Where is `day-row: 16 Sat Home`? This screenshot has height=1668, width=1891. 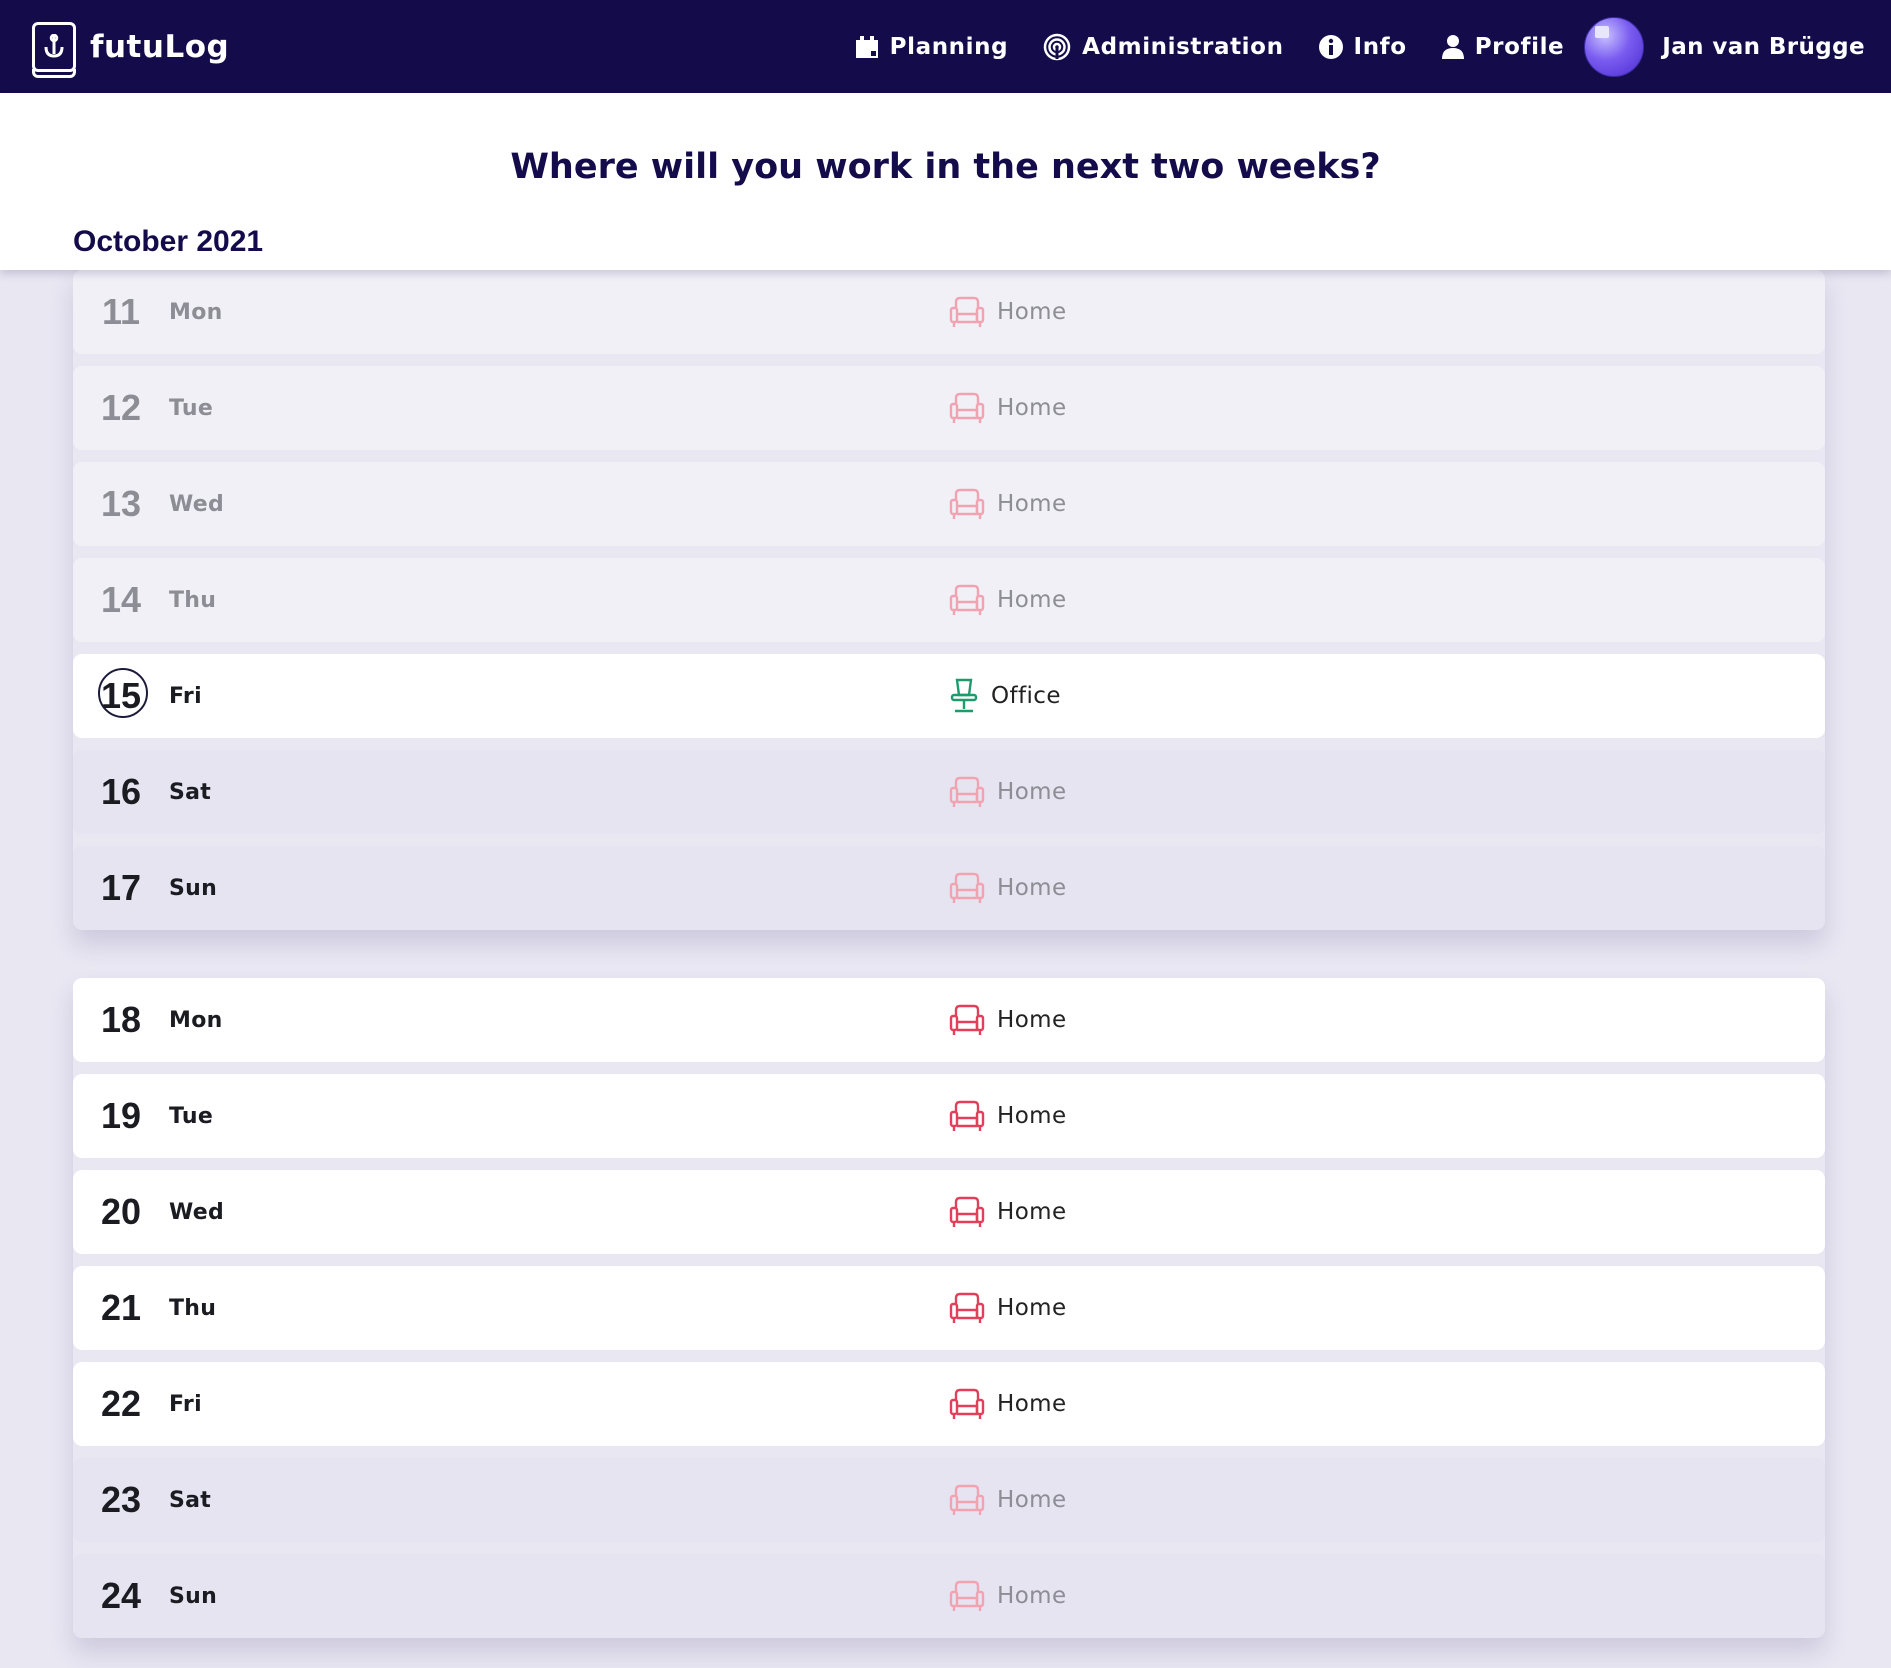 day-row: 16 Sat Home is located at coordinates (949, 792).